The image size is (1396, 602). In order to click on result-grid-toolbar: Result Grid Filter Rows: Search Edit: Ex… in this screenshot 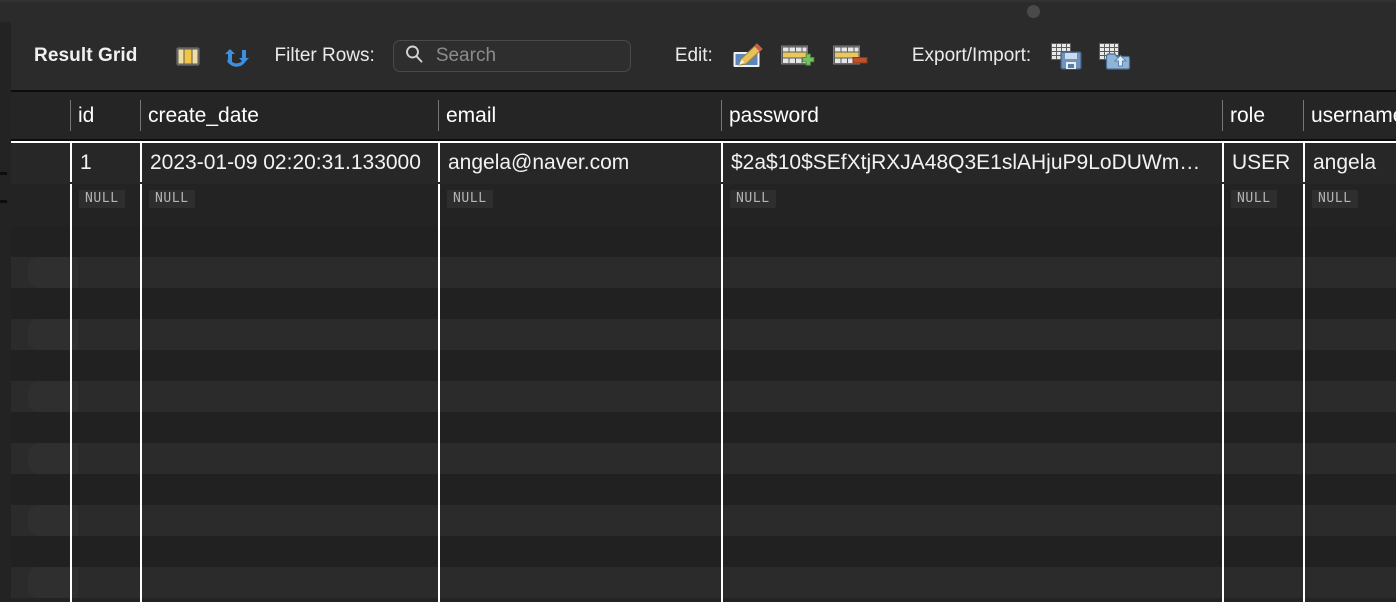, I will do `click(703, 57)`.